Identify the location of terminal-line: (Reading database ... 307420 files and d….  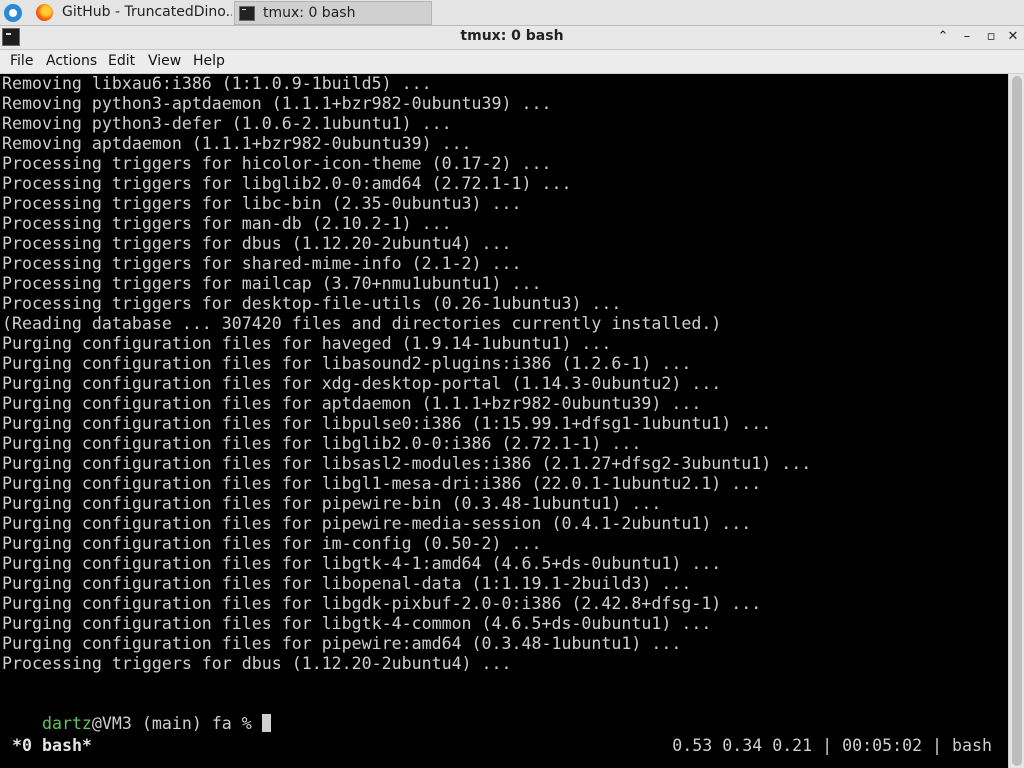
(362, 323).